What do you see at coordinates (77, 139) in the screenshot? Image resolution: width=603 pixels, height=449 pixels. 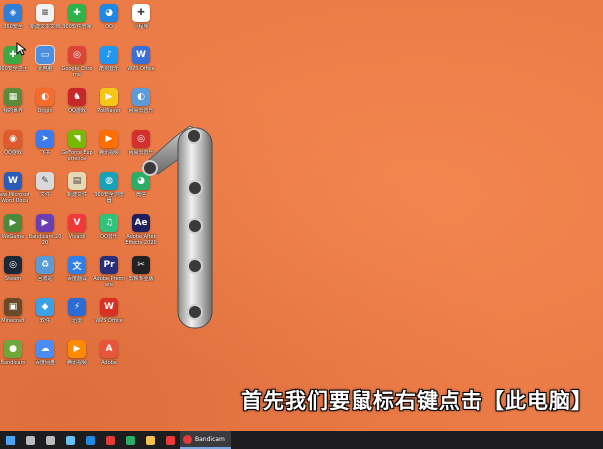 I see `app-icon: ◥` at bounding box center [77, 139].